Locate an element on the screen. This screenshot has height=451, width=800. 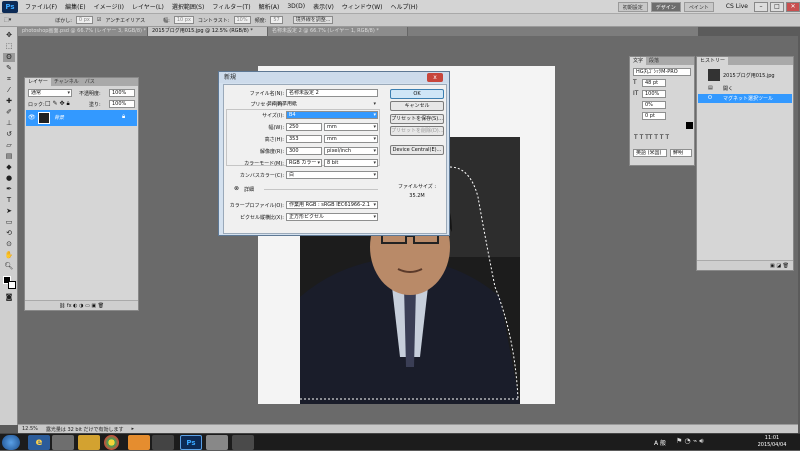
file-name-input: 名称未設定 2 is located at coordinates (332, 93).